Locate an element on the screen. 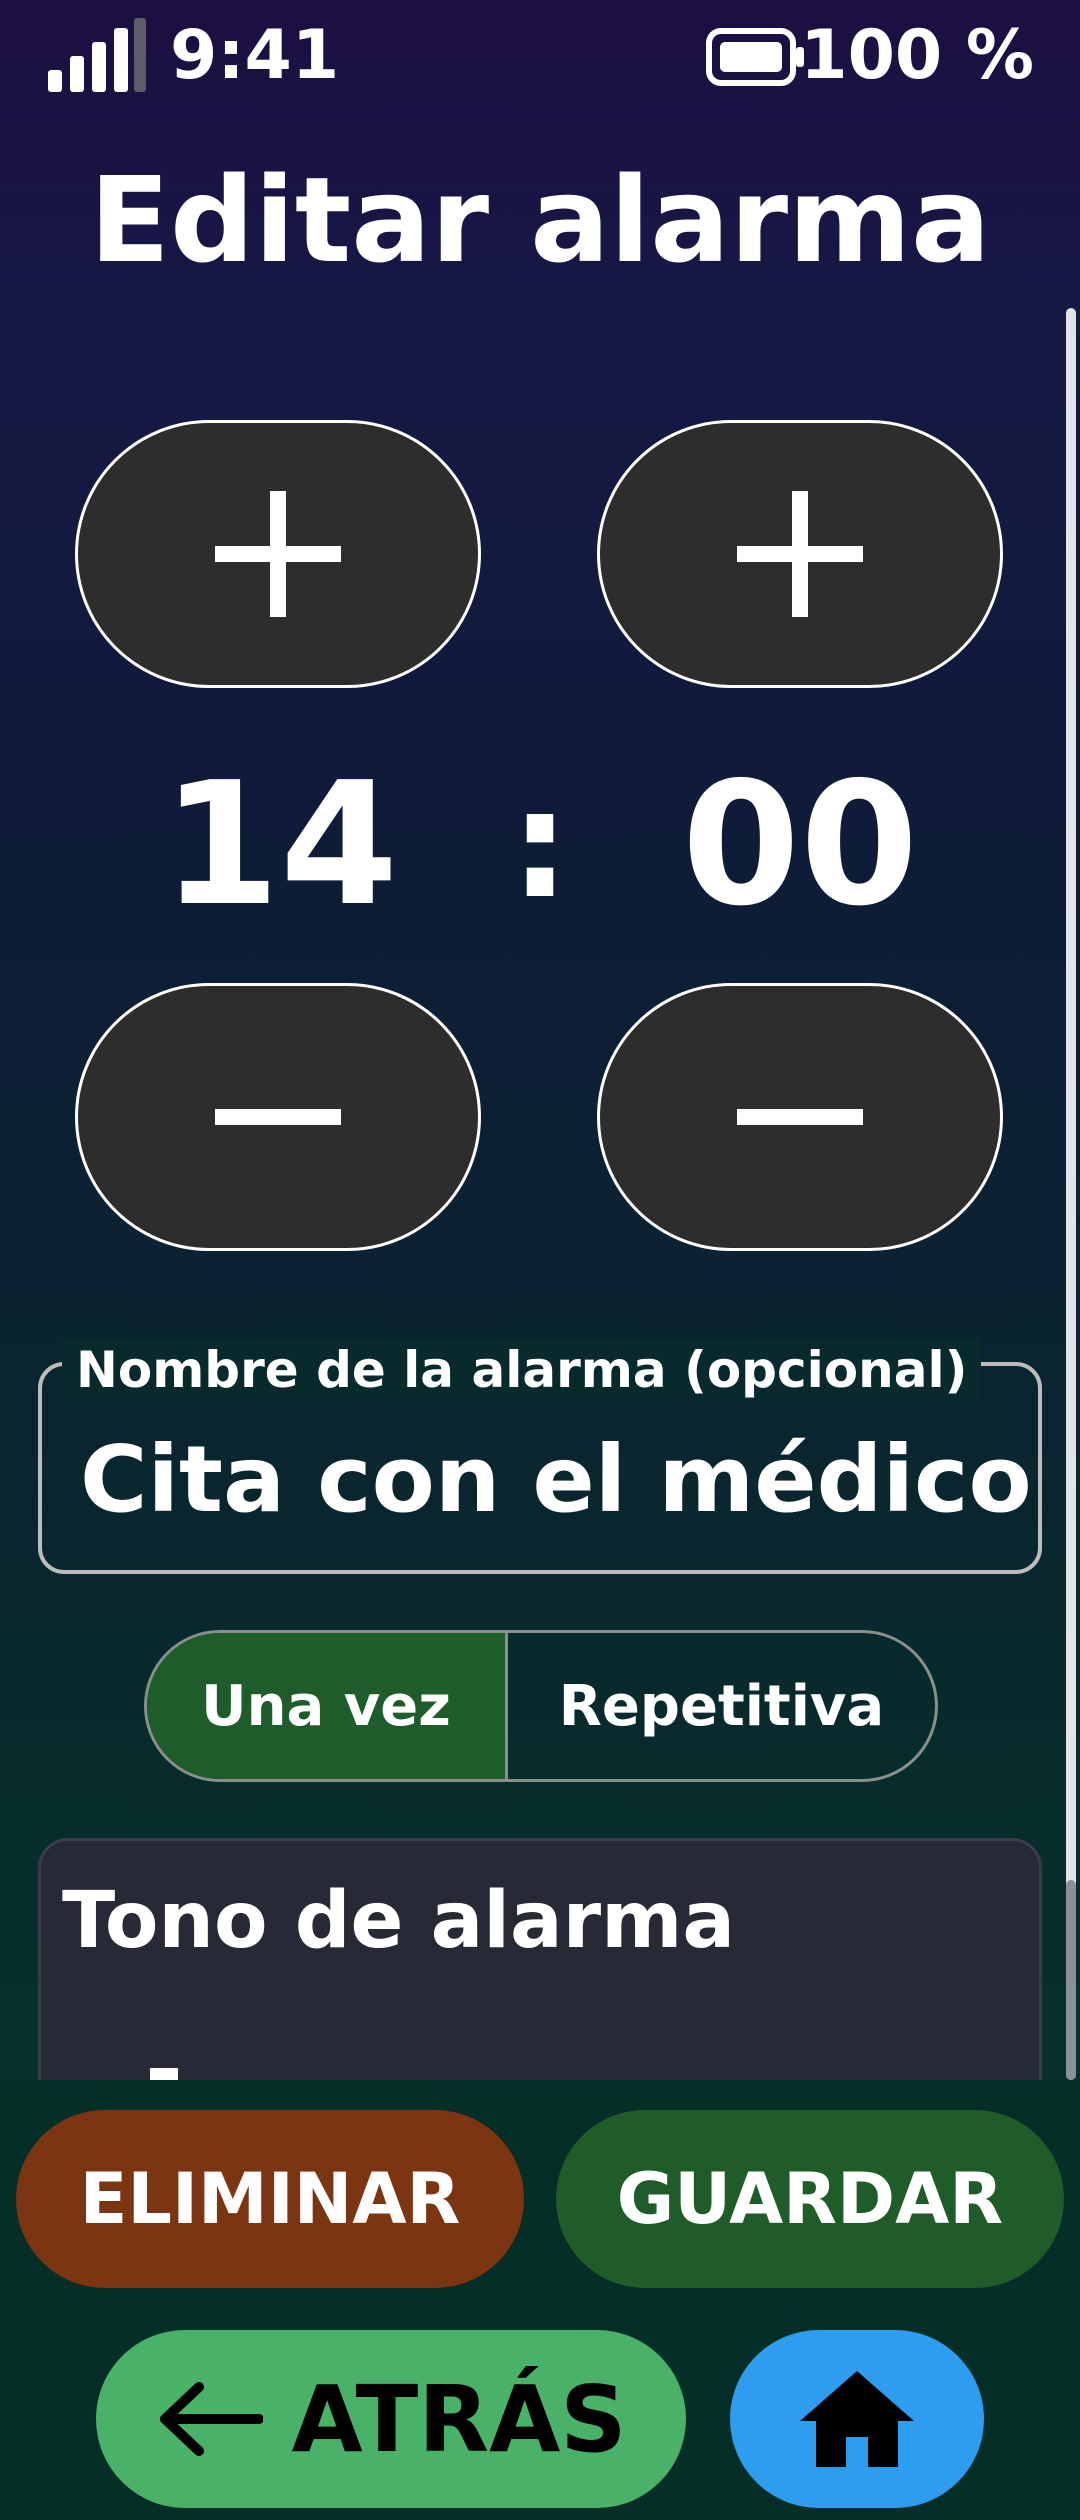 The height and width of the screenshot is (2520, 1080). signal-icon is located at coordinates (97, 55).